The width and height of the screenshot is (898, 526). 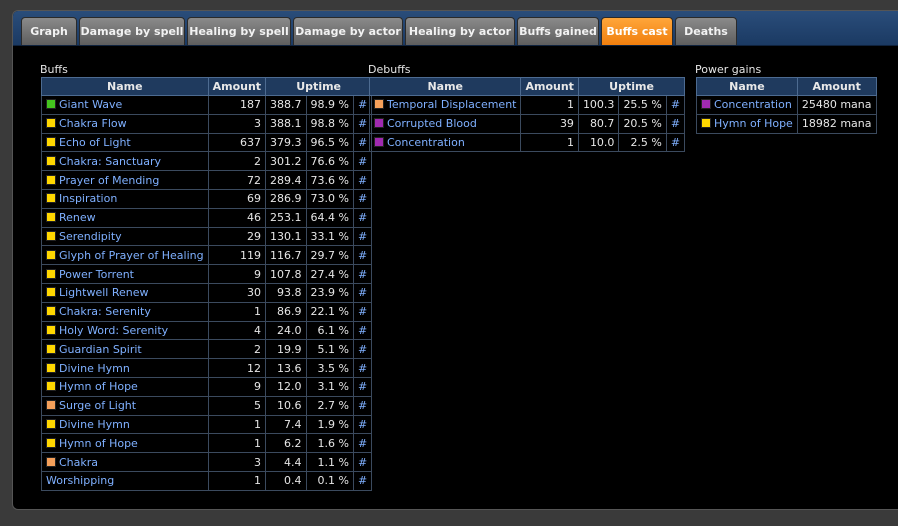 I want to click on tab-buffs-cast: Buffs cast, so click(x=637, y=31).